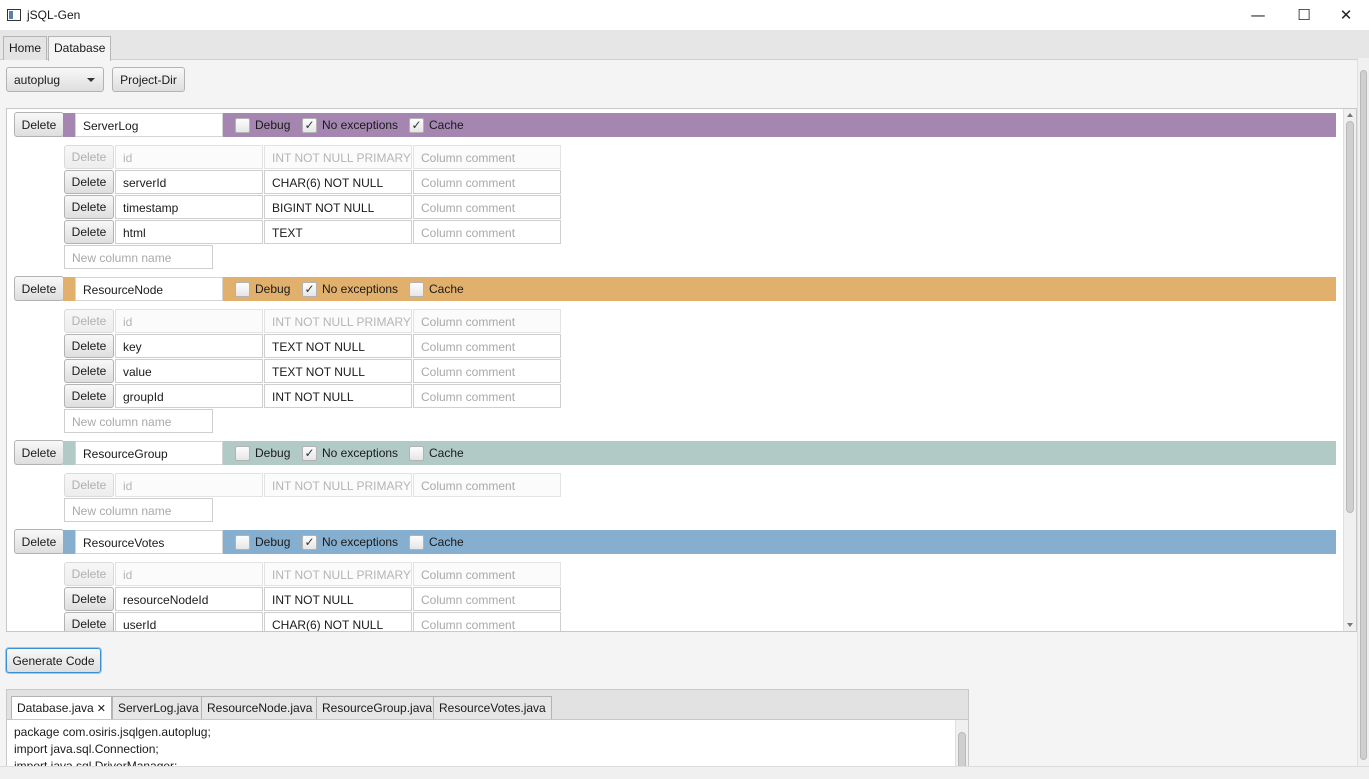  I want to click on tab-database: Database, so click(80, 48).